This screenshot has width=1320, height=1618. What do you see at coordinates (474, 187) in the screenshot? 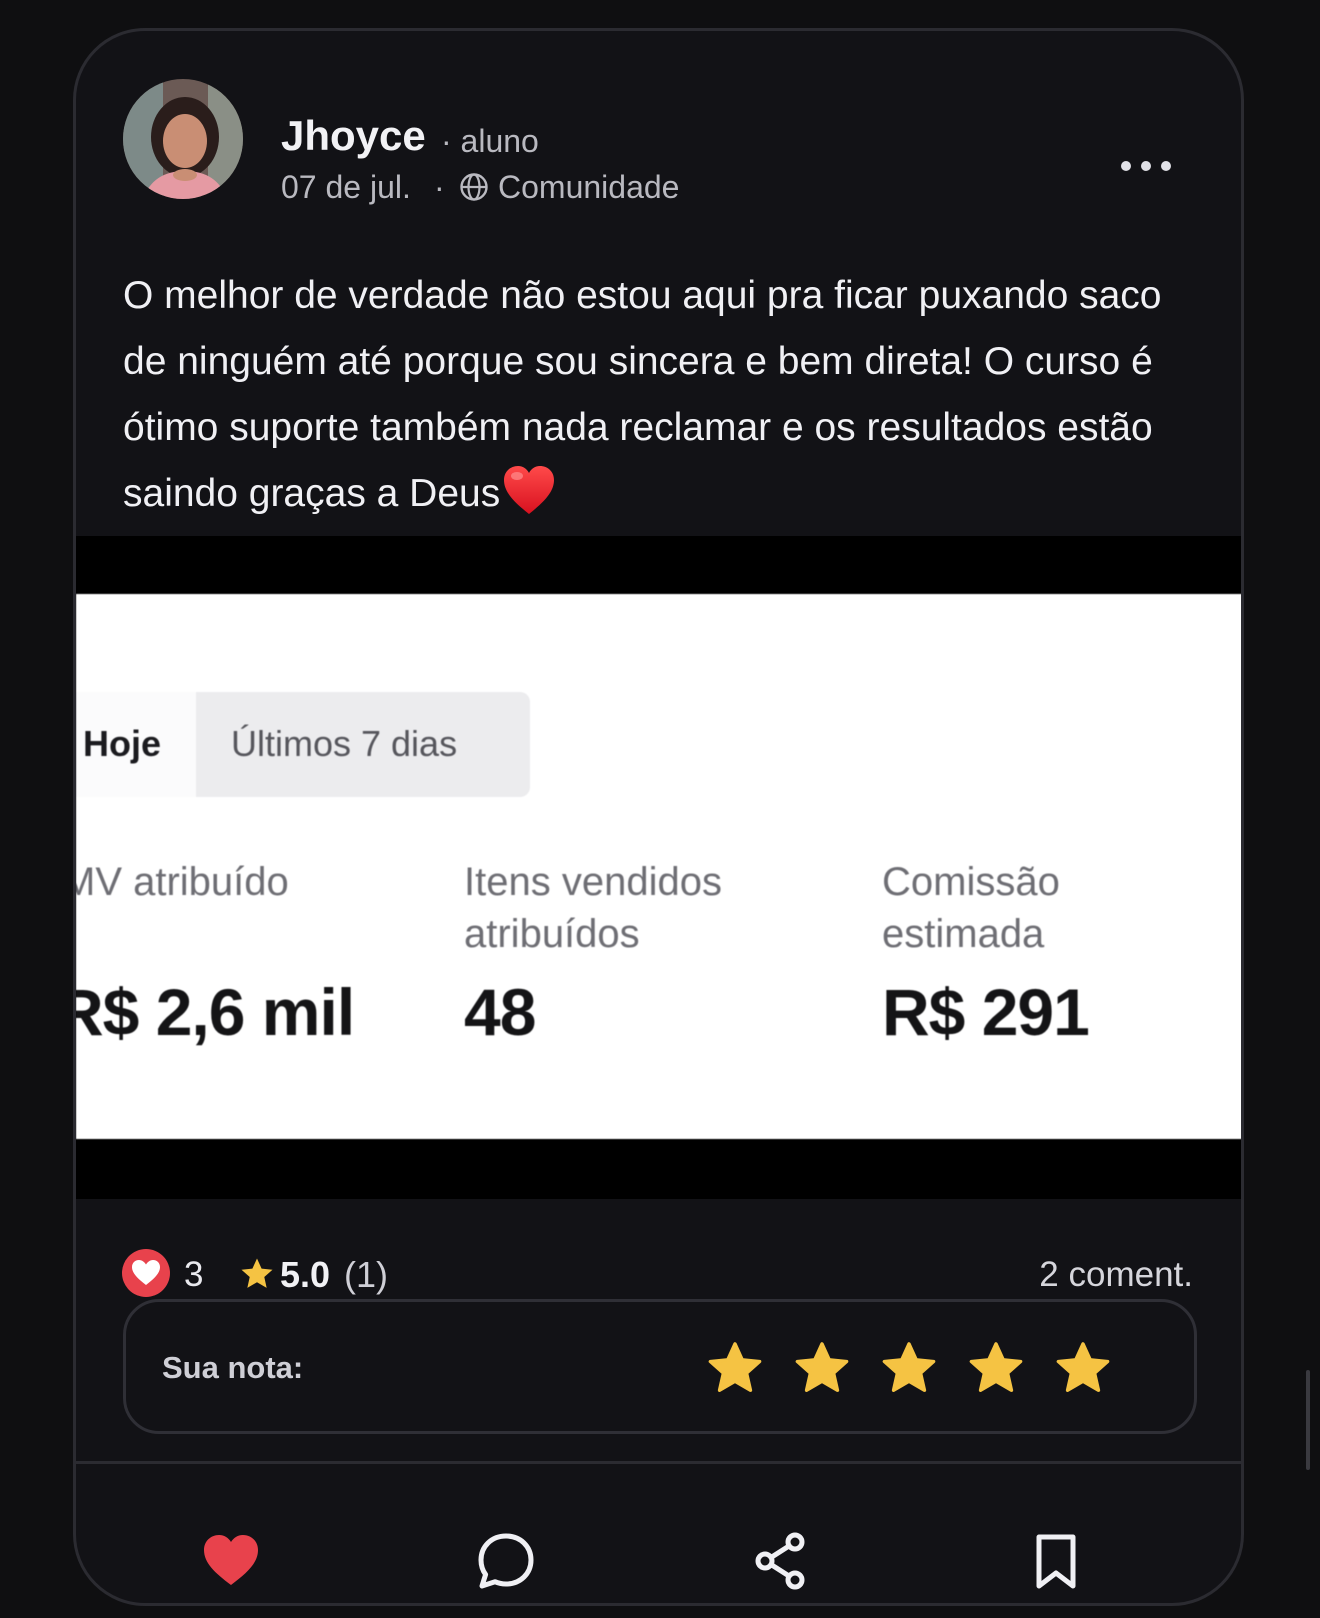
I see `globe-icon` at bounding box center [474, 187].